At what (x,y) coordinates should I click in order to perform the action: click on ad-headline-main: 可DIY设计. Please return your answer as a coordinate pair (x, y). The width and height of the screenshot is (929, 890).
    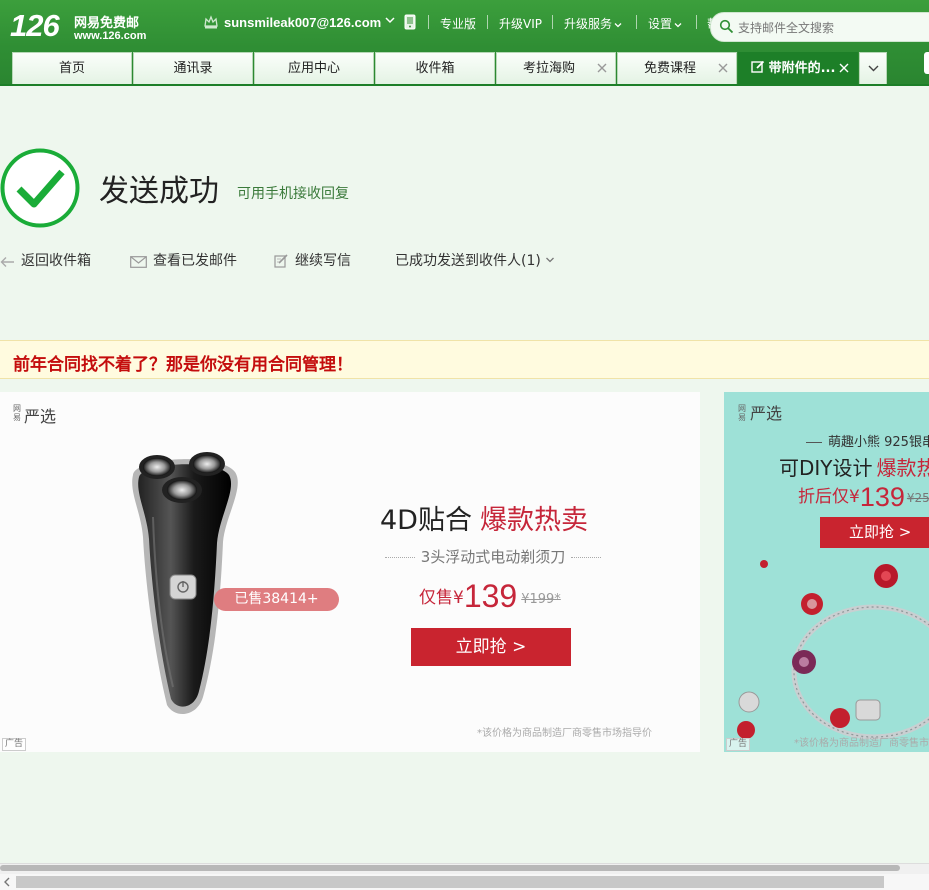
    Looking at the image, I should click on (826, 468).